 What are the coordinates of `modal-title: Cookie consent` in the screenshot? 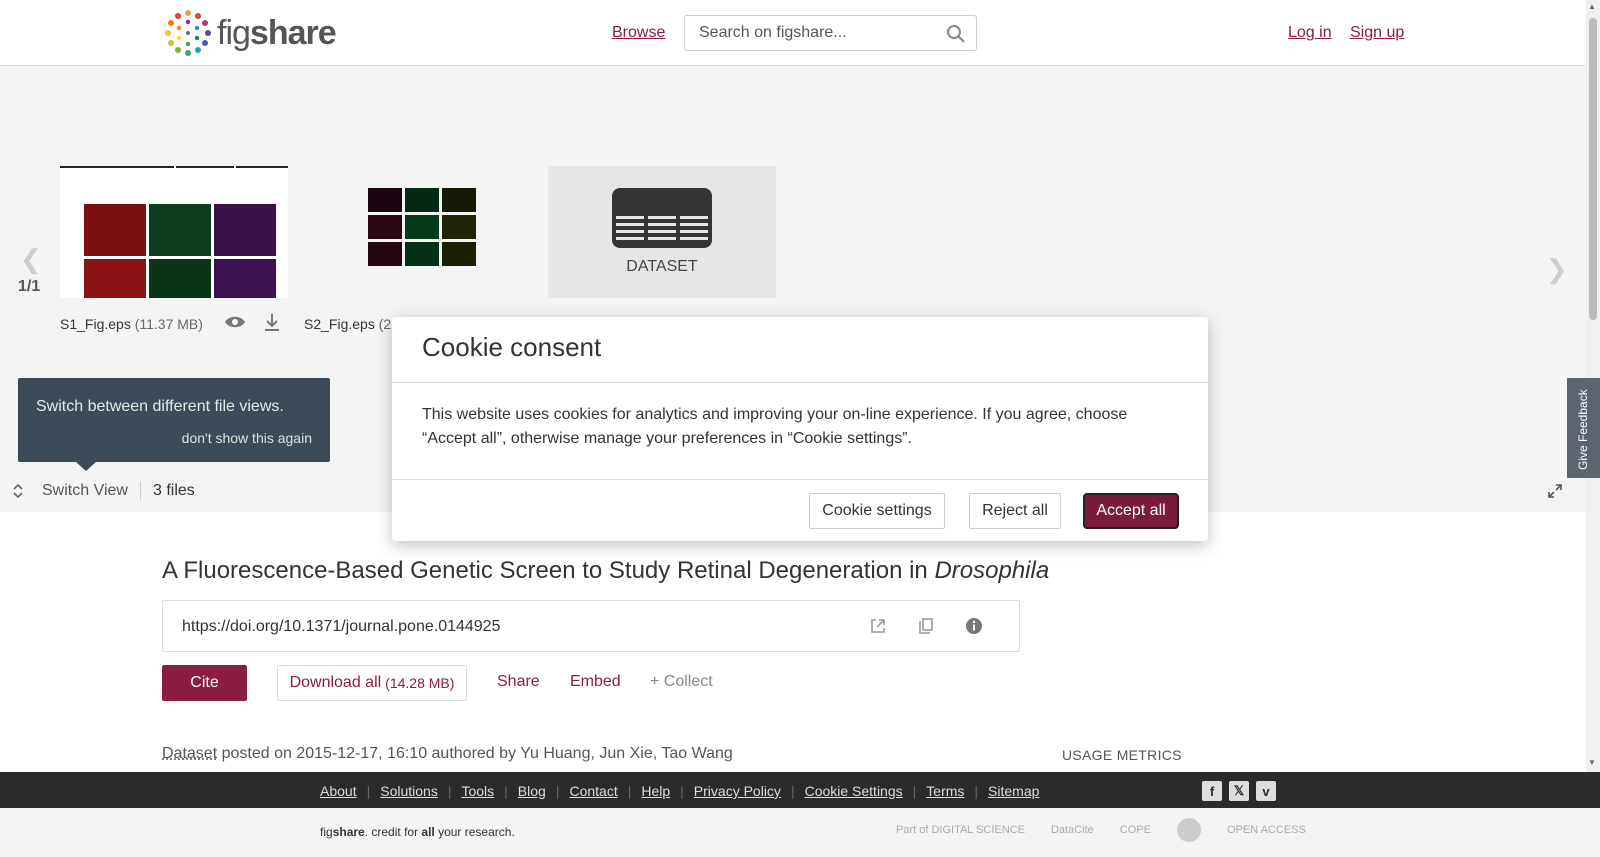 It's located at (512, 347).